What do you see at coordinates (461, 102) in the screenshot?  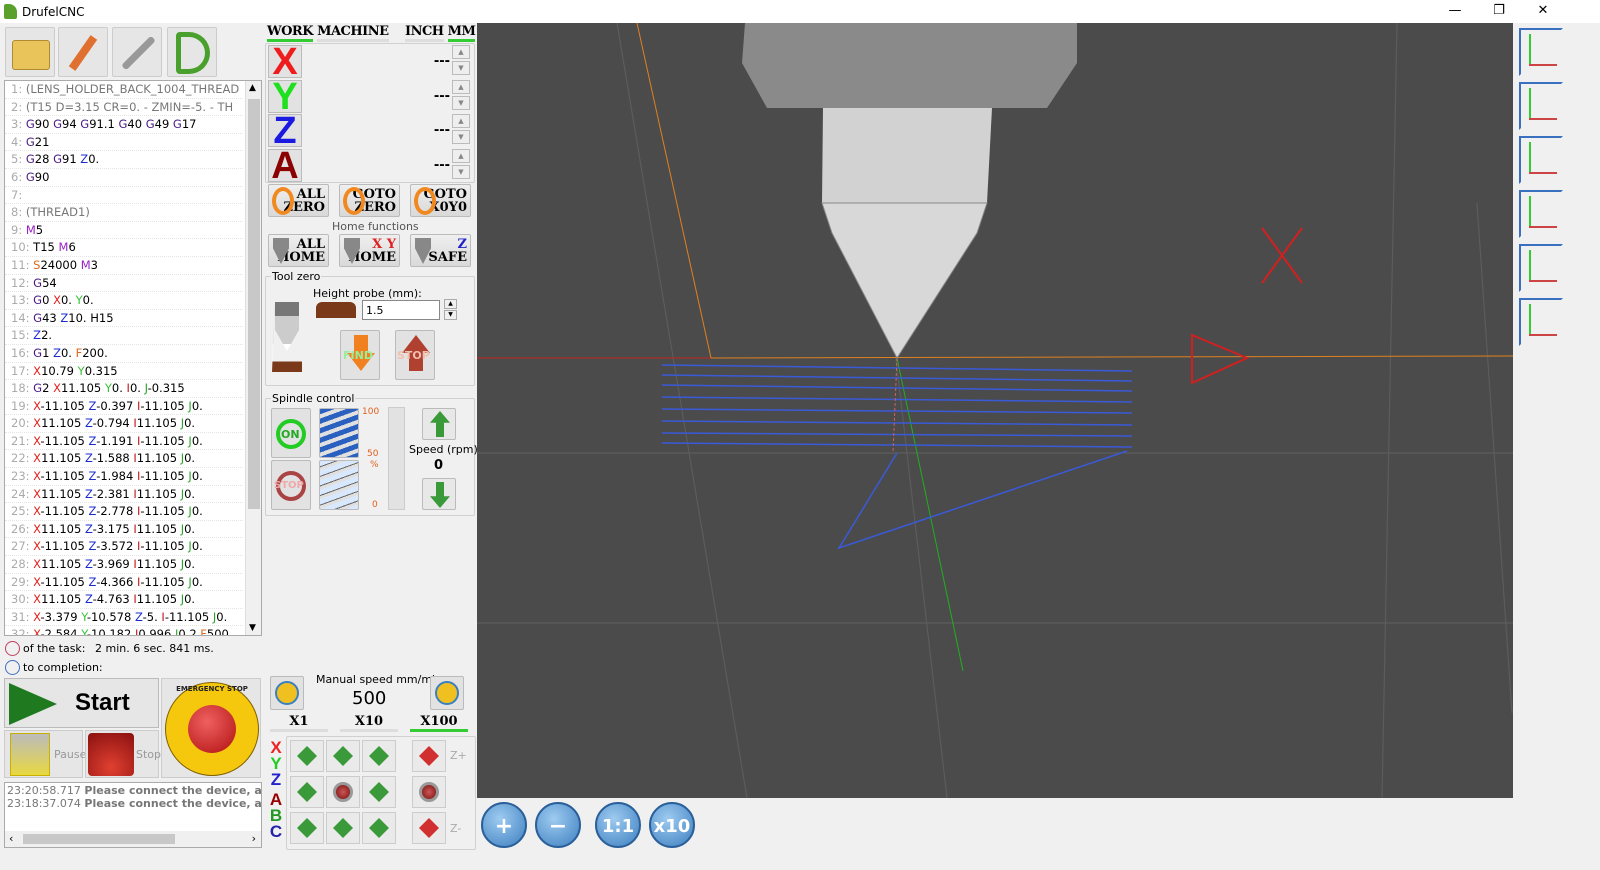 I see `axis-y-decrement: ▼` at bounding box center [461, 102].